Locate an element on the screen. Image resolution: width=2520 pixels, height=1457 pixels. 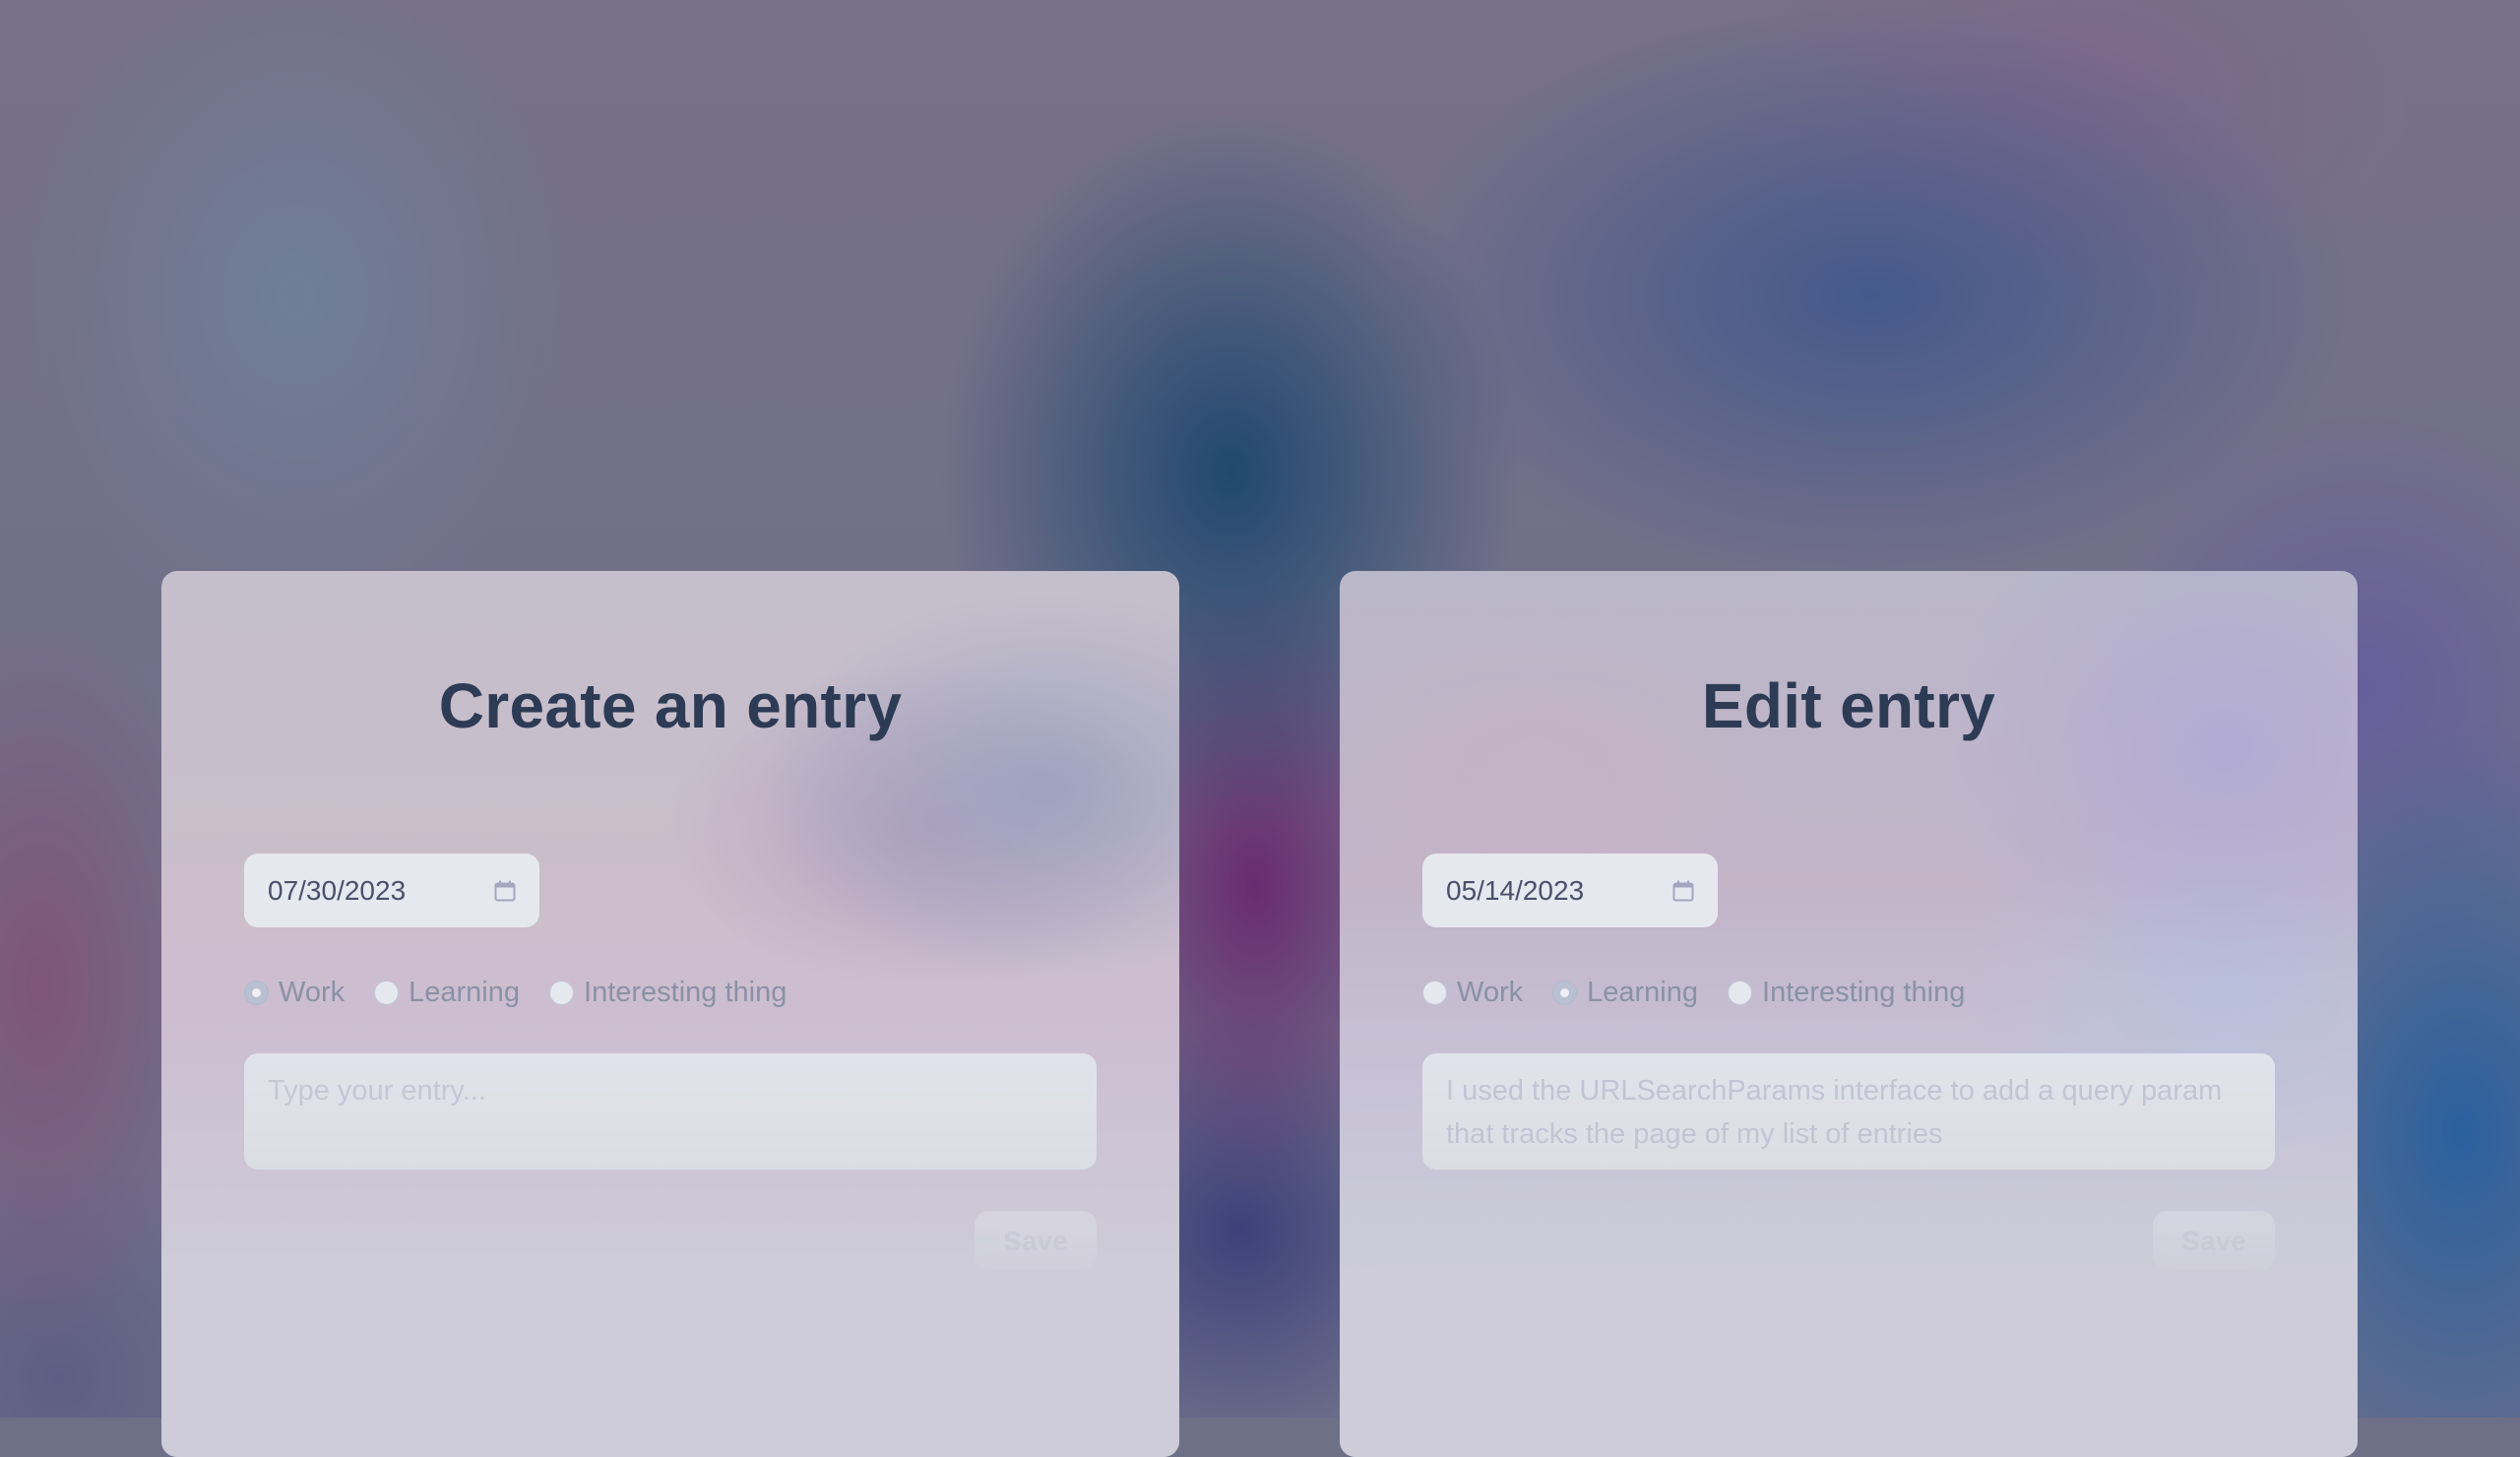
create-radio-learning: Learning is located at coordinates (447, 993).